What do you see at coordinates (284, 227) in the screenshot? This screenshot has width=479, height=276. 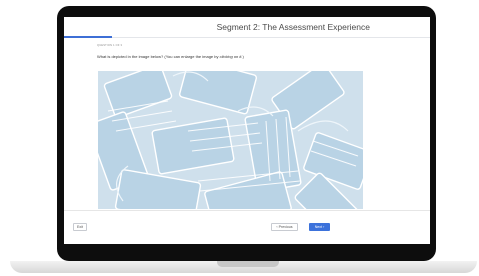 I see `previous-button: ‹ Previous` at bounding box center [284, 227].